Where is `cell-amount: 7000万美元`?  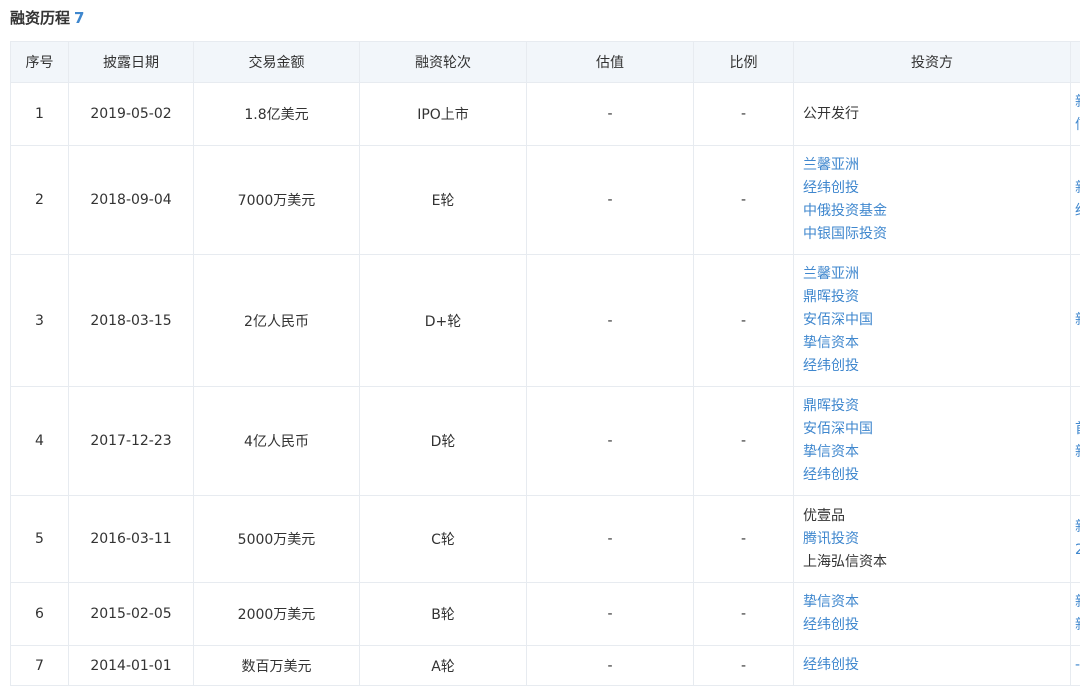 cell-amount: 7000万美元 is located at coordinates (276, 200).